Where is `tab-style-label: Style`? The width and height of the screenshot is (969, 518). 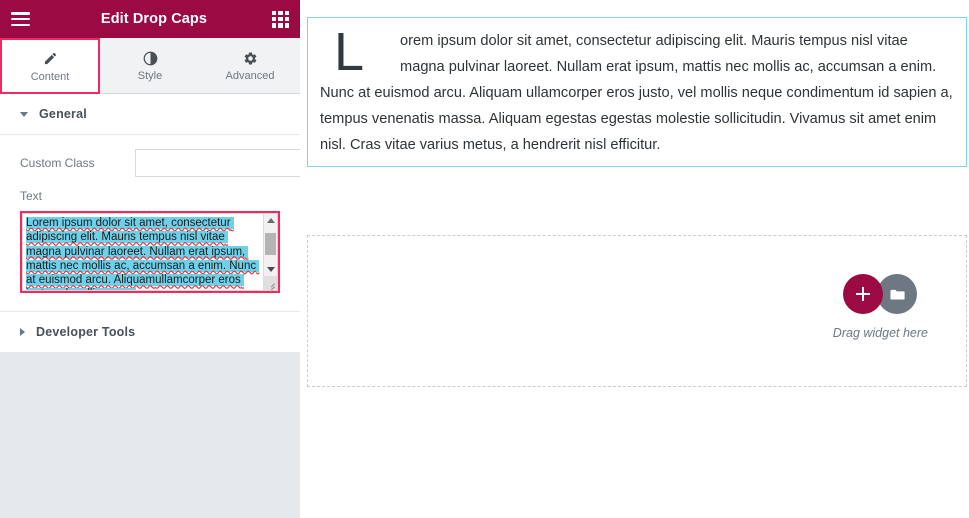 tab-style-label: Style is located at coordinates (150, 76).